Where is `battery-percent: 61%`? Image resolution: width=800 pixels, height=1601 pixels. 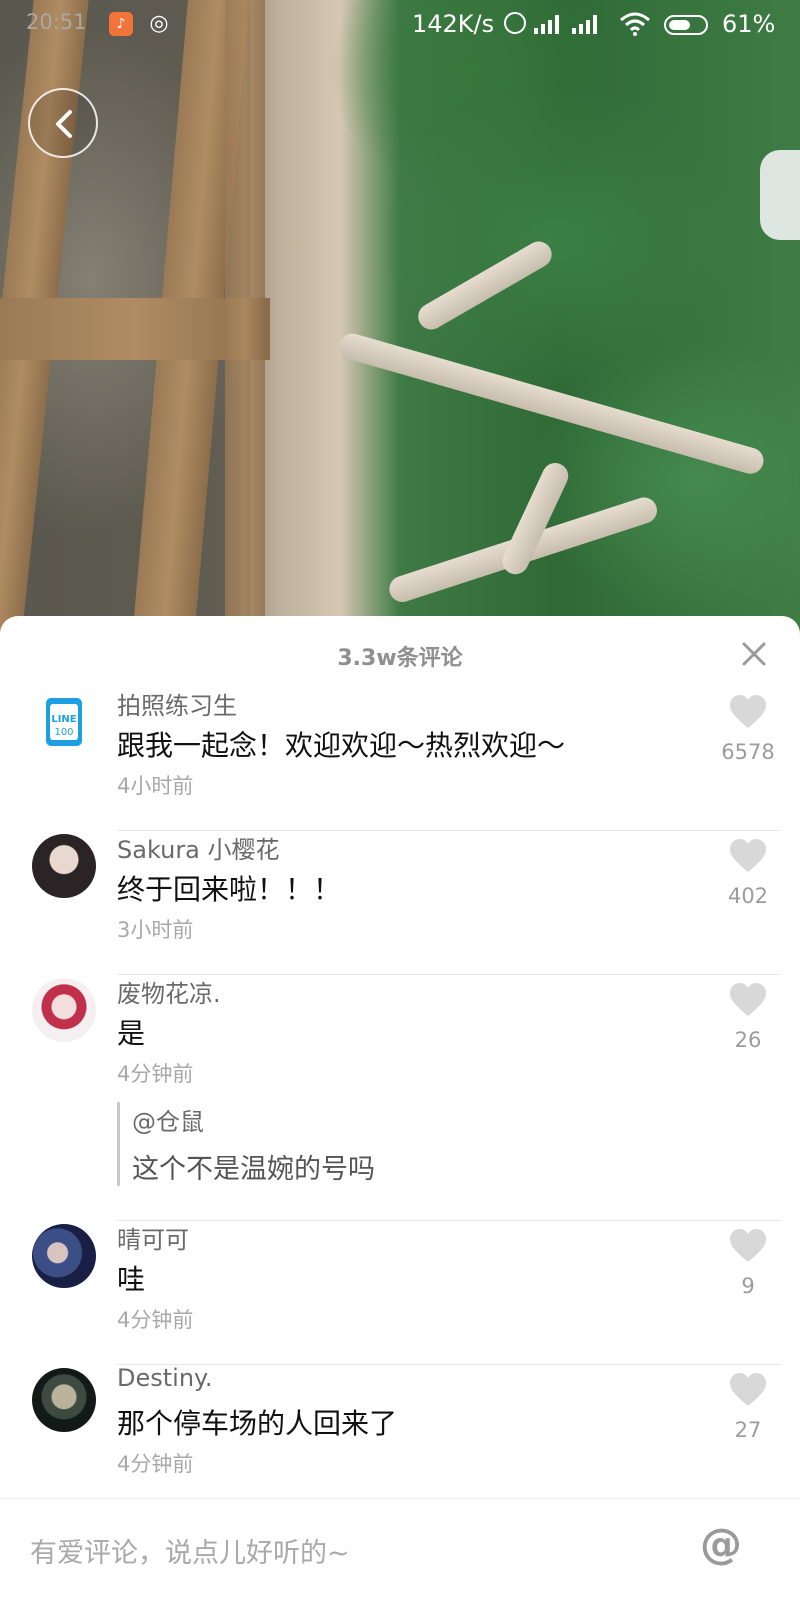 battery-percent: 61% is located at coordinates (749, 24).